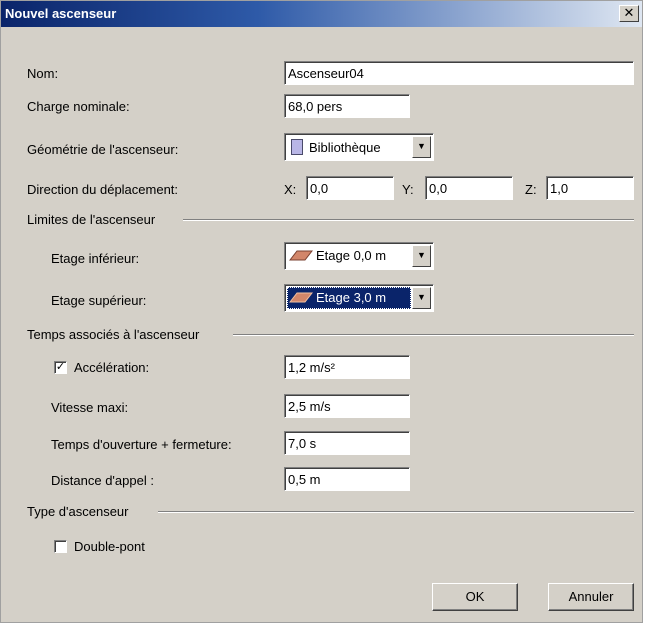 This screenshot has height=625, width=645. I want to click on cancel-button: Annuler, so click(591, 597).